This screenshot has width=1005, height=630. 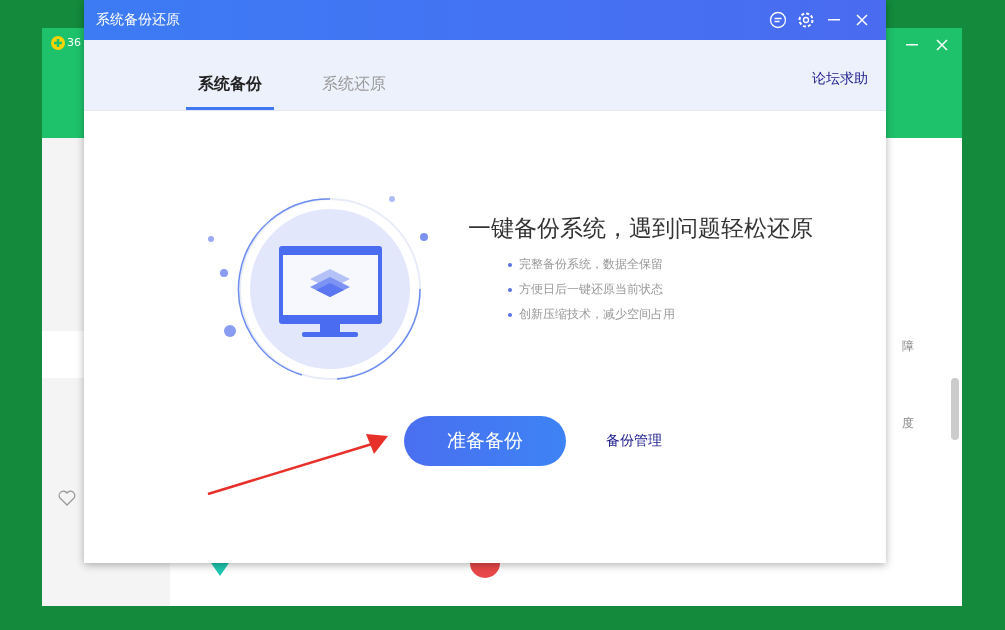 What do you see at coordinates (485, 570) in the screenshot?
I see `app-icon` at bounding box center [485, 570].